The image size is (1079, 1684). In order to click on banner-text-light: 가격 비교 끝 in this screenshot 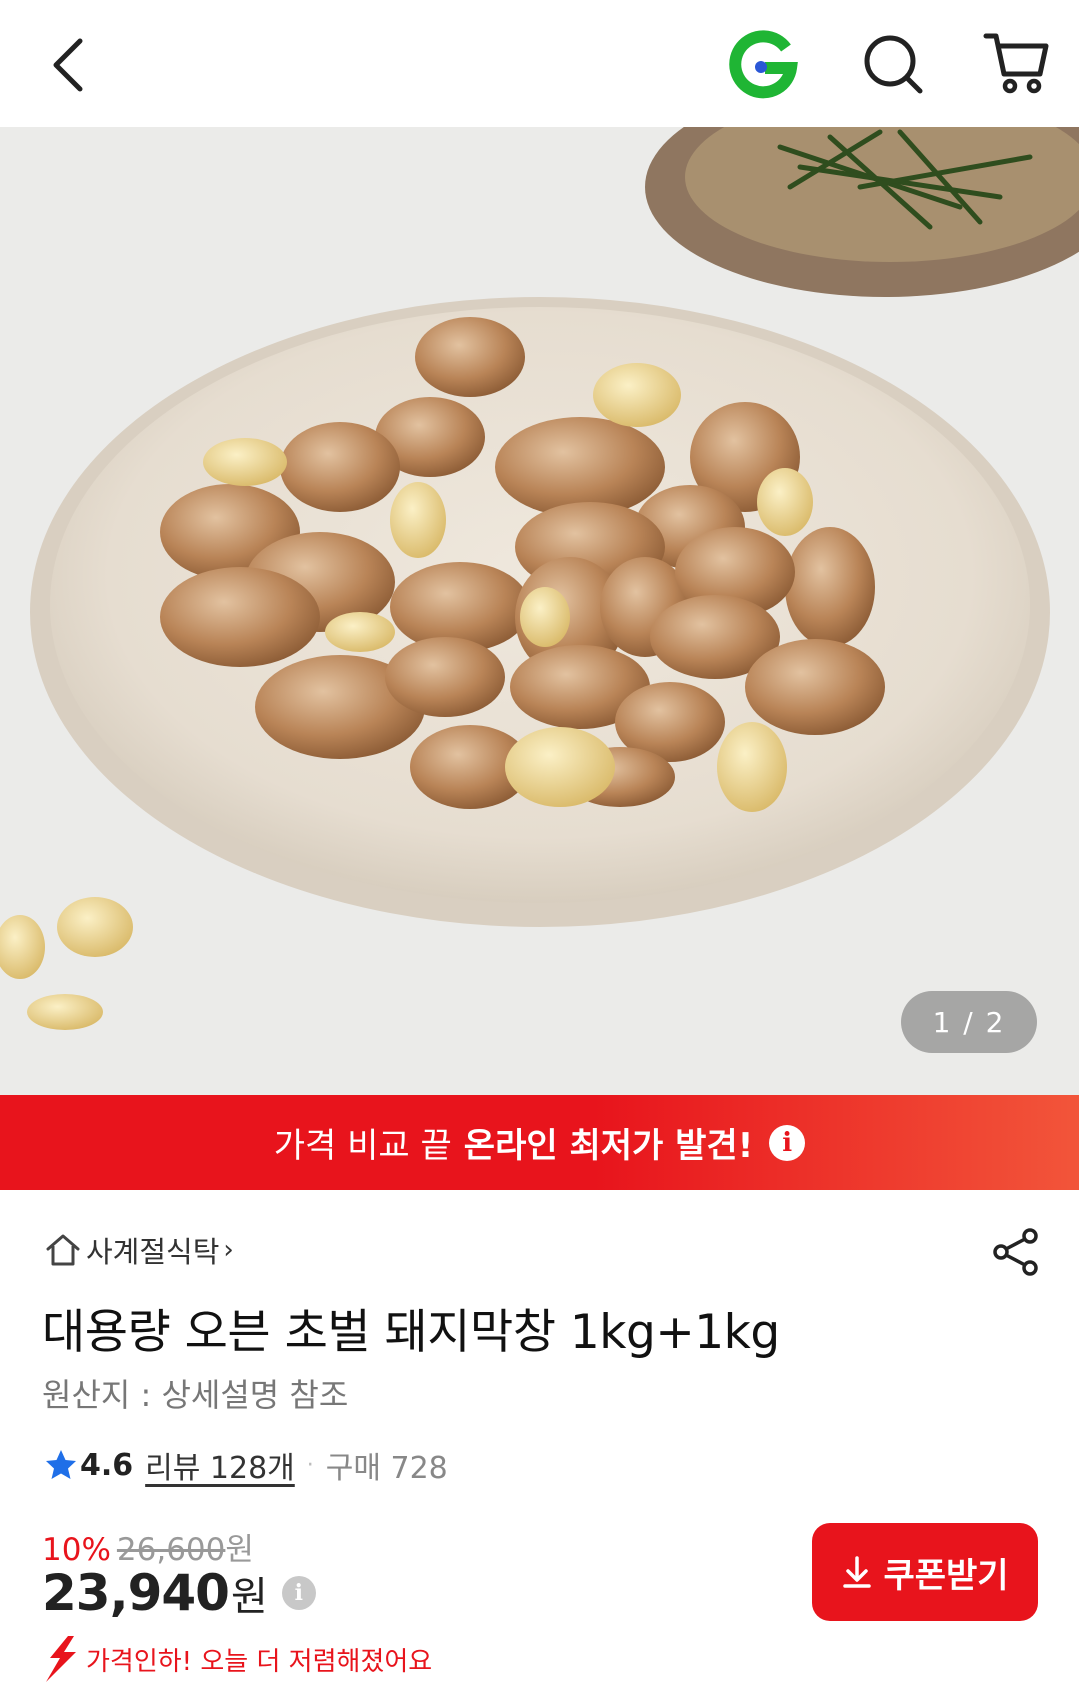, I will do `click(362, 1146)`.